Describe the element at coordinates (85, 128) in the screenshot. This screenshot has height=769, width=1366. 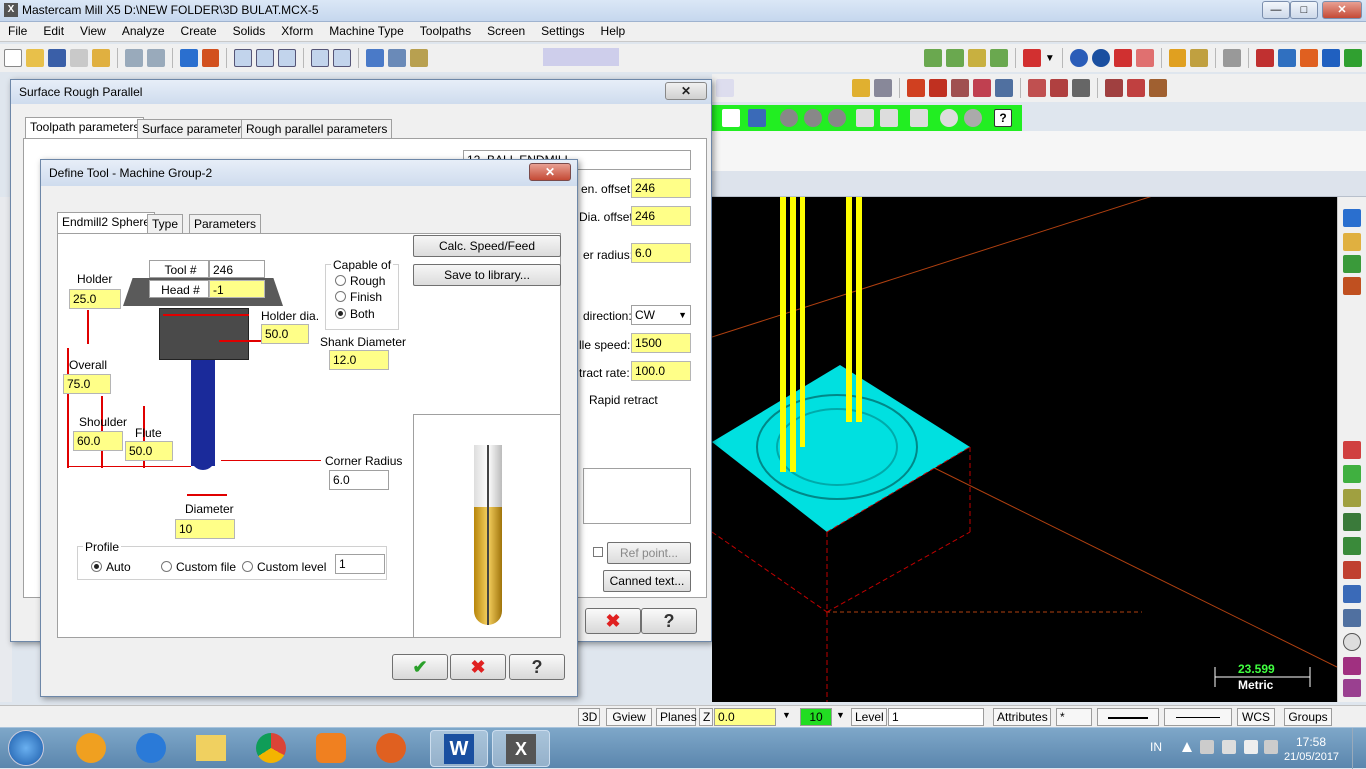
I see `tab-toolpath-parameters: Toolpath parameters` at that location.